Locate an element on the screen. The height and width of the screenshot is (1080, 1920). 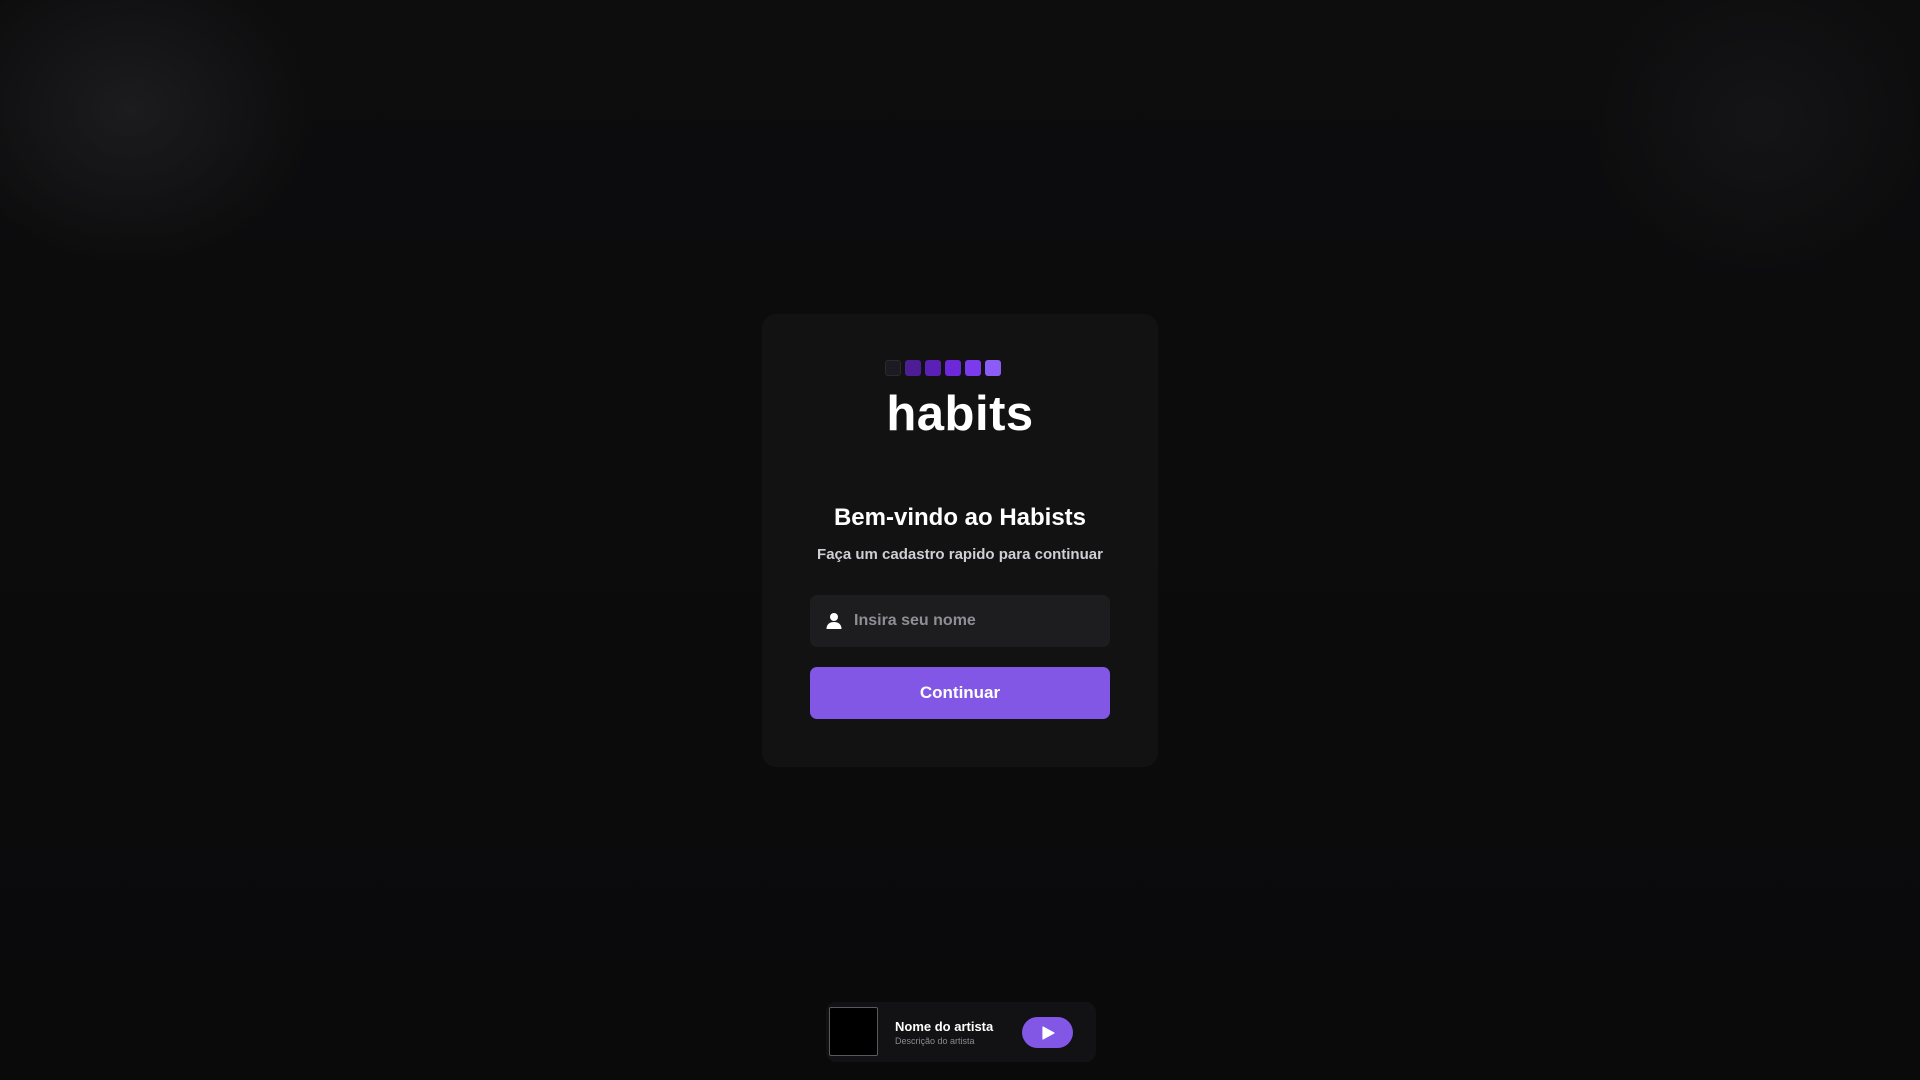
continue-button: Continuar is located at coordinates (960, 693).